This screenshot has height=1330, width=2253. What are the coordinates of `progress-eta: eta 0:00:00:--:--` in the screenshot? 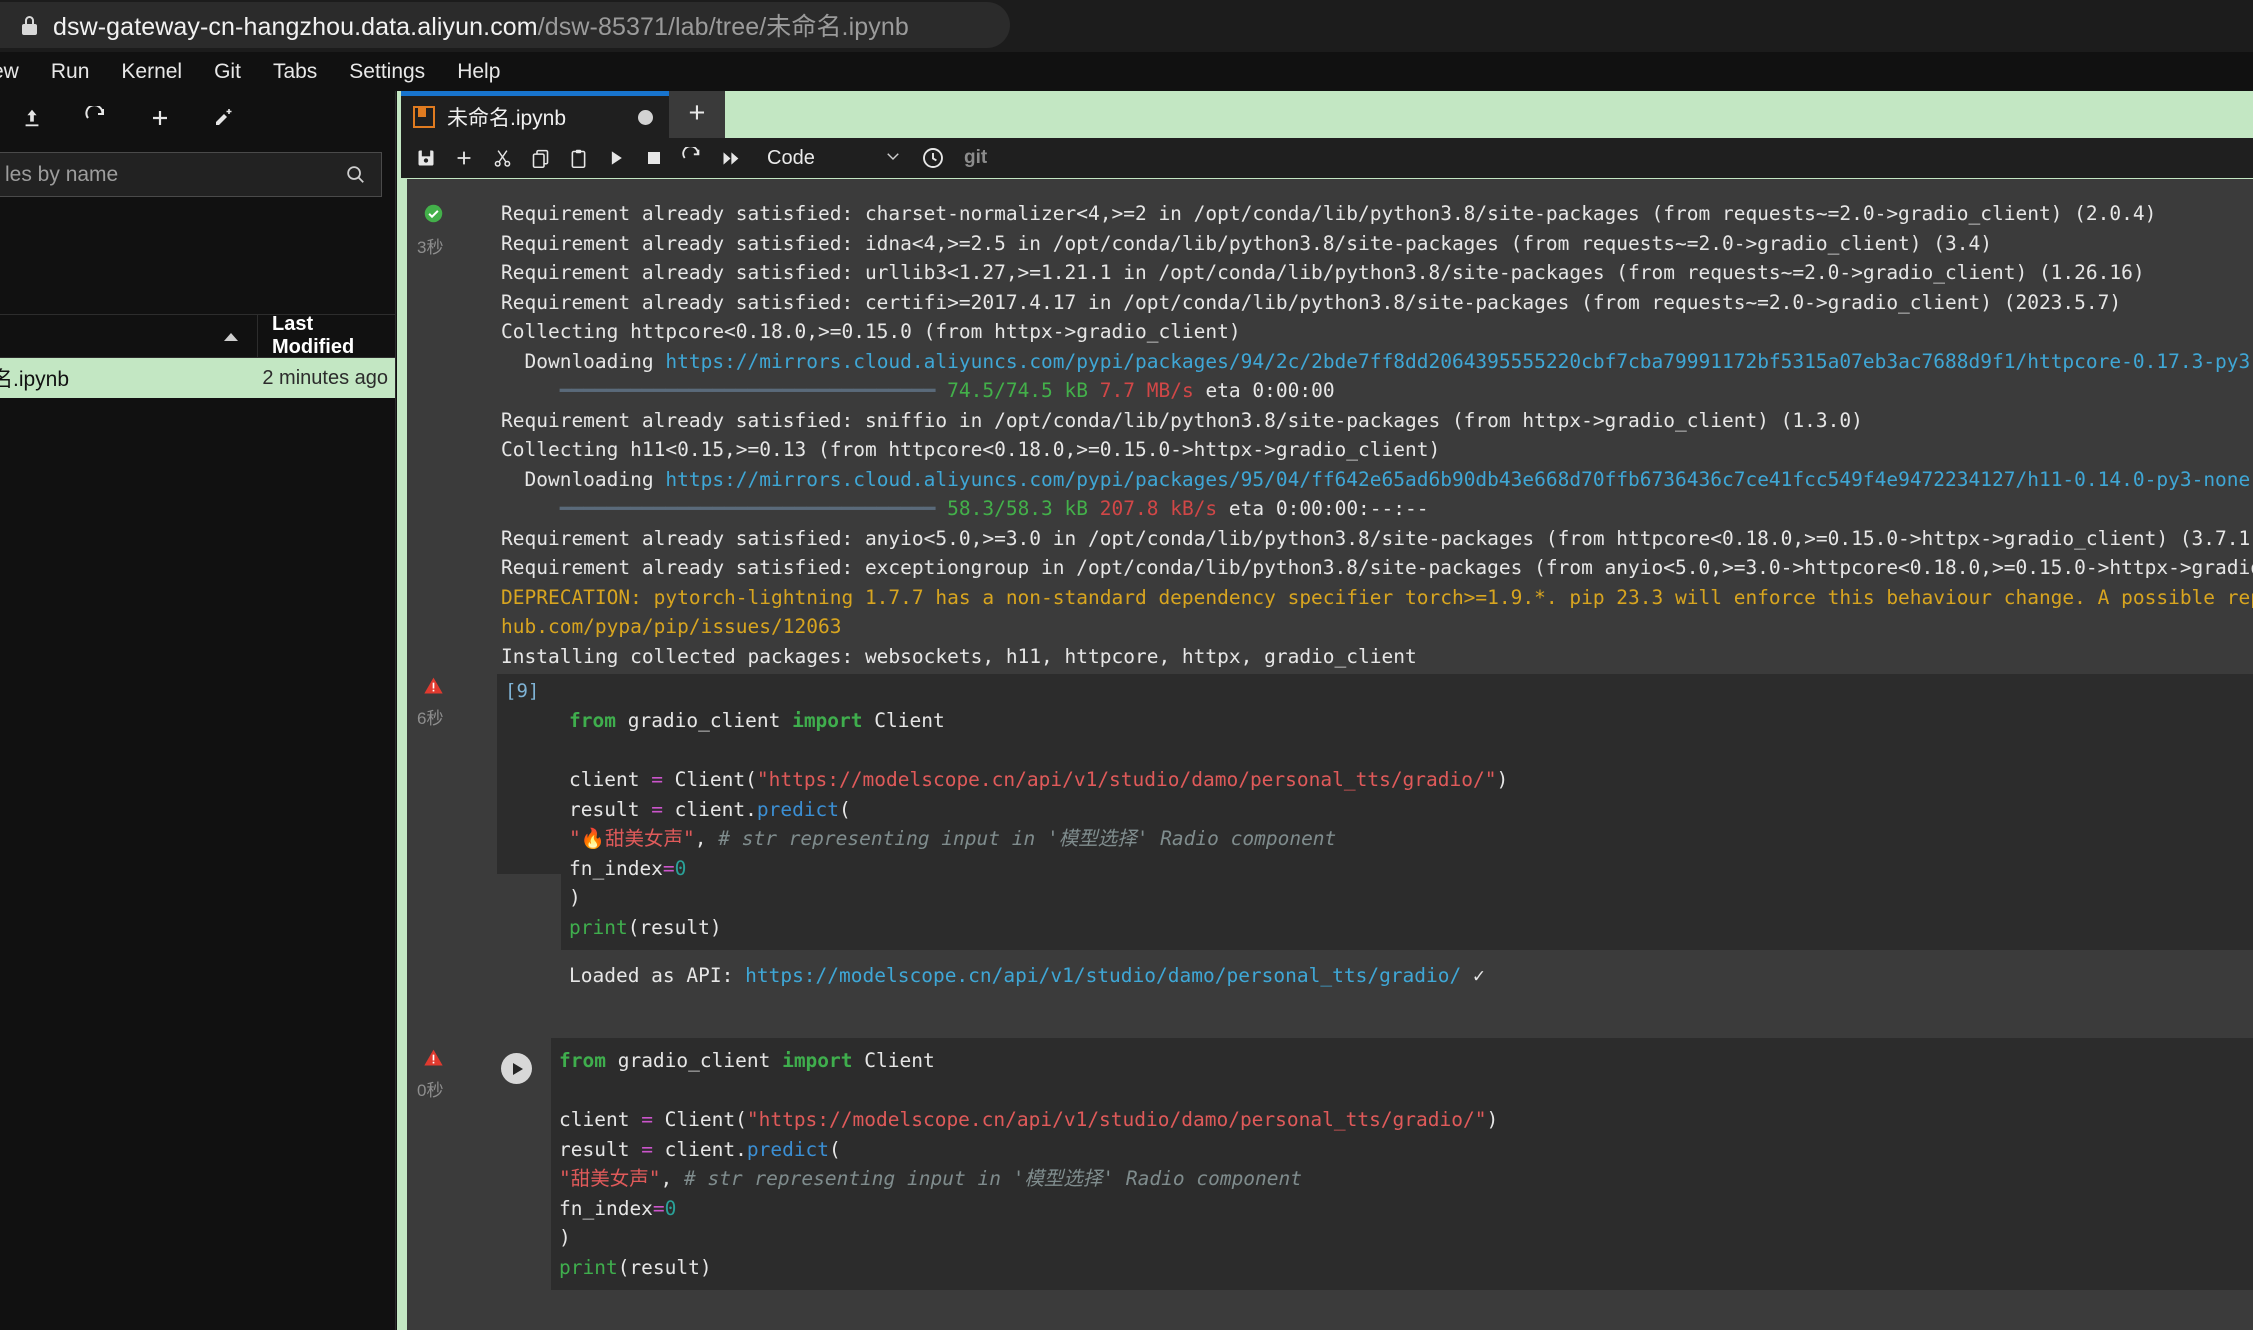 It's located at (1328, 508).